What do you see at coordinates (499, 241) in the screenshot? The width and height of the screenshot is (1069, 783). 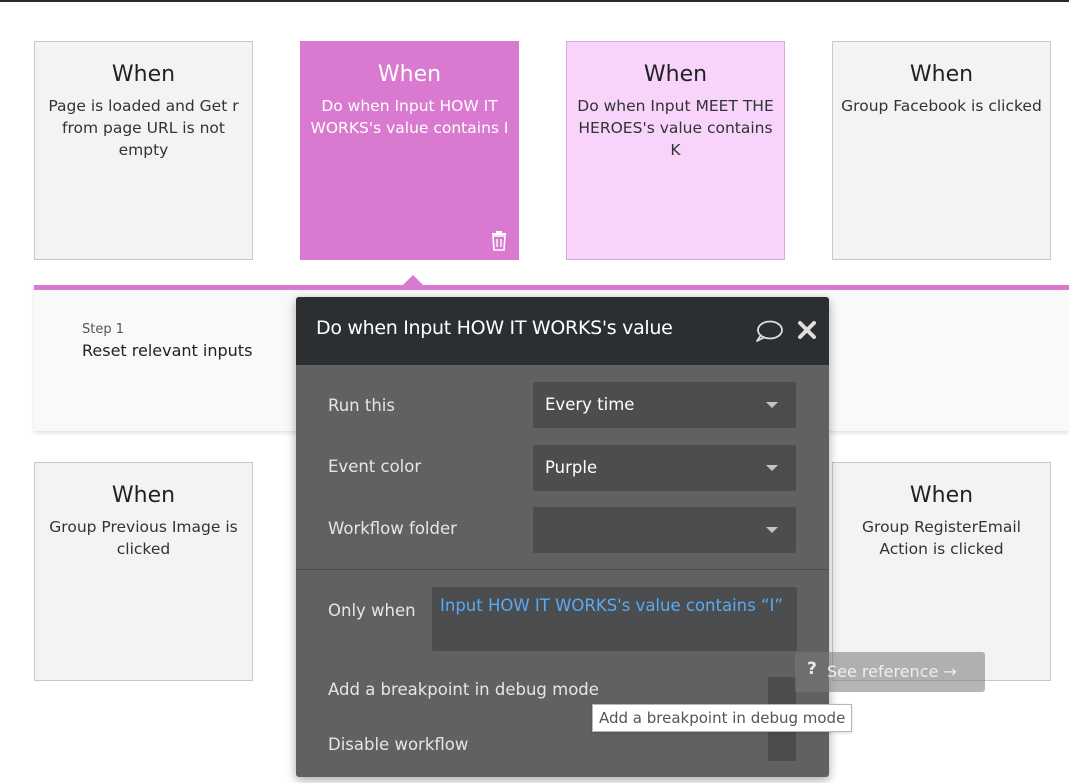 I see `trash-icon` at bounding box center [499, 241].